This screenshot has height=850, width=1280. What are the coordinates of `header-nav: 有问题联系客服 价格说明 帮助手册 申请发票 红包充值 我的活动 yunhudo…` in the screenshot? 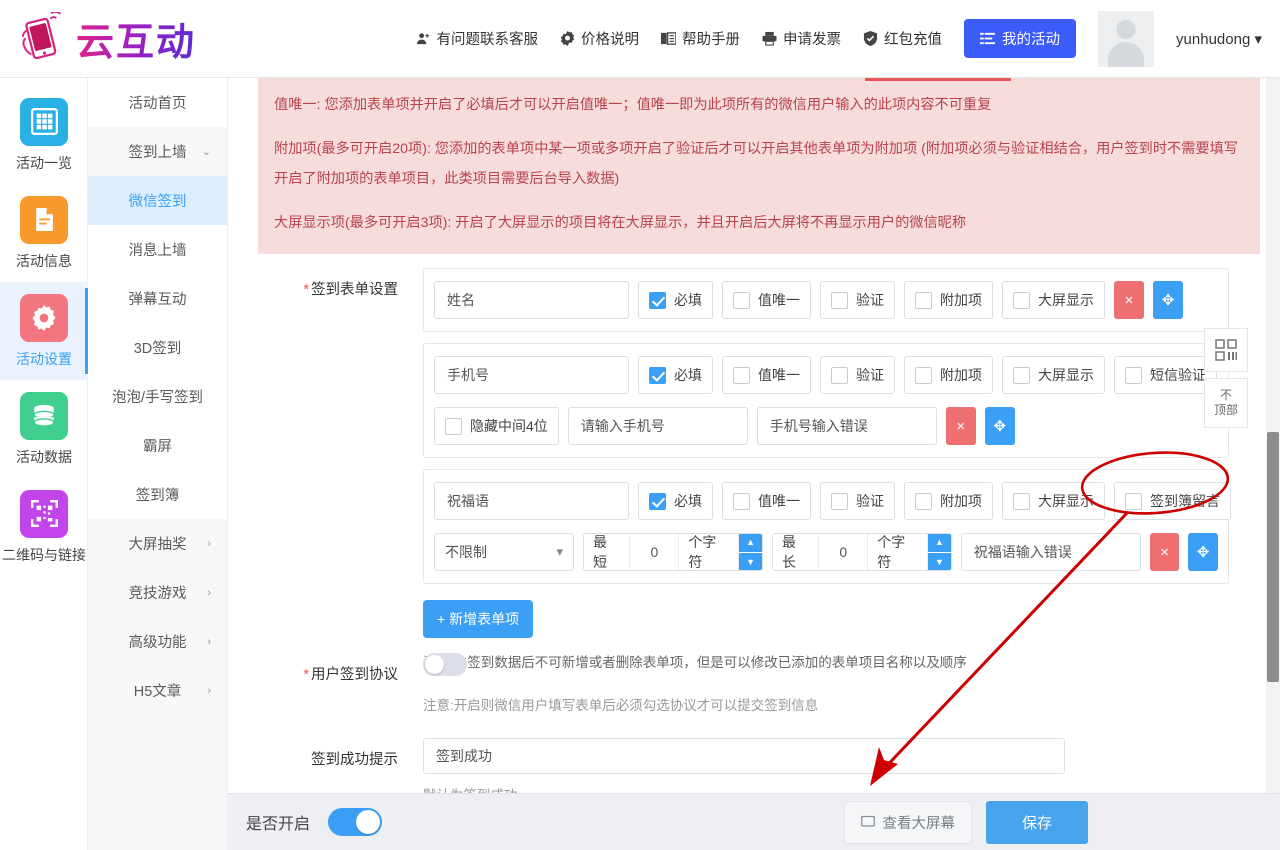 It's located at (848, 38).